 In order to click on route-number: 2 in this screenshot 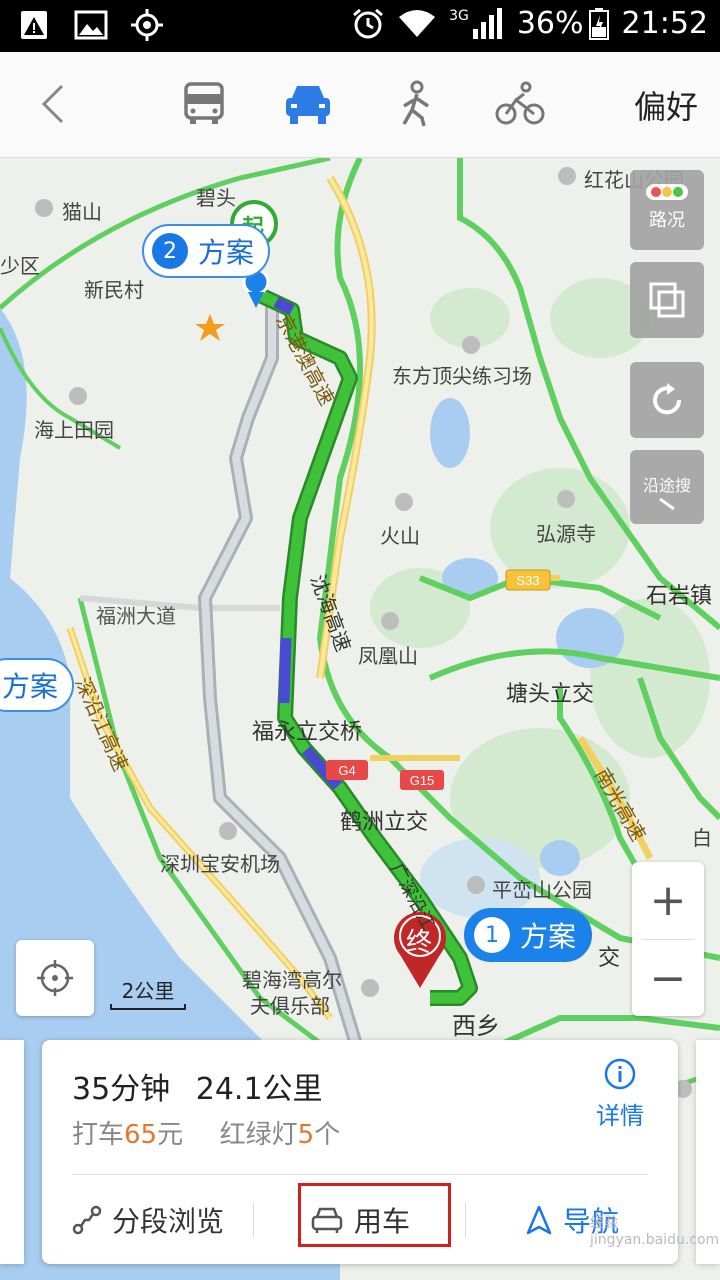, I will do `click(170, 251)`.